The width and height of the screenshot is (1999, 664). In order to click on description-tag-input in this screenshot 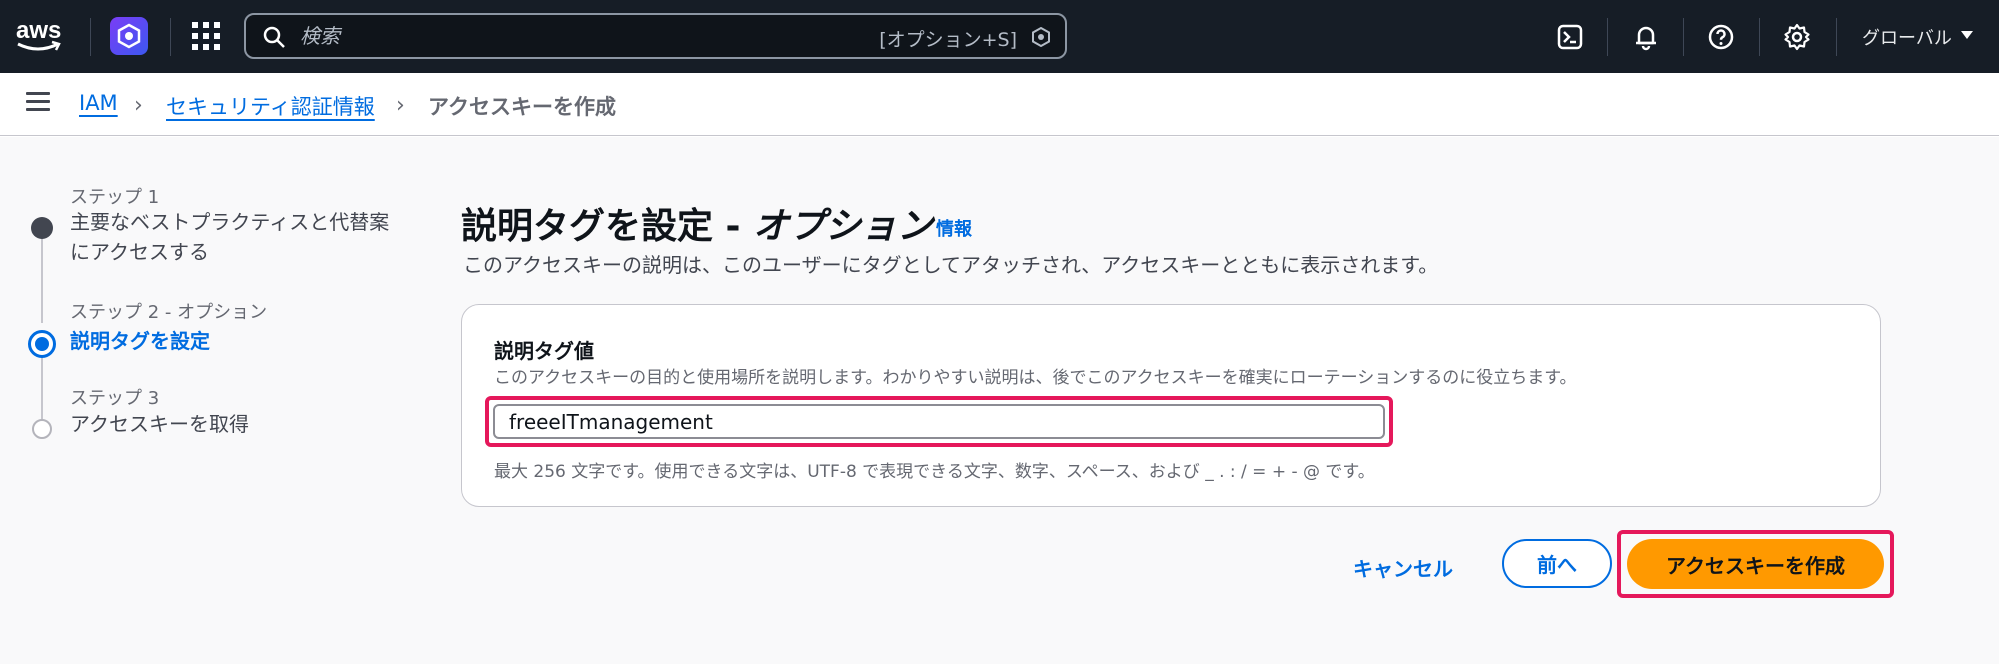, I will do `click(939, 421)`.